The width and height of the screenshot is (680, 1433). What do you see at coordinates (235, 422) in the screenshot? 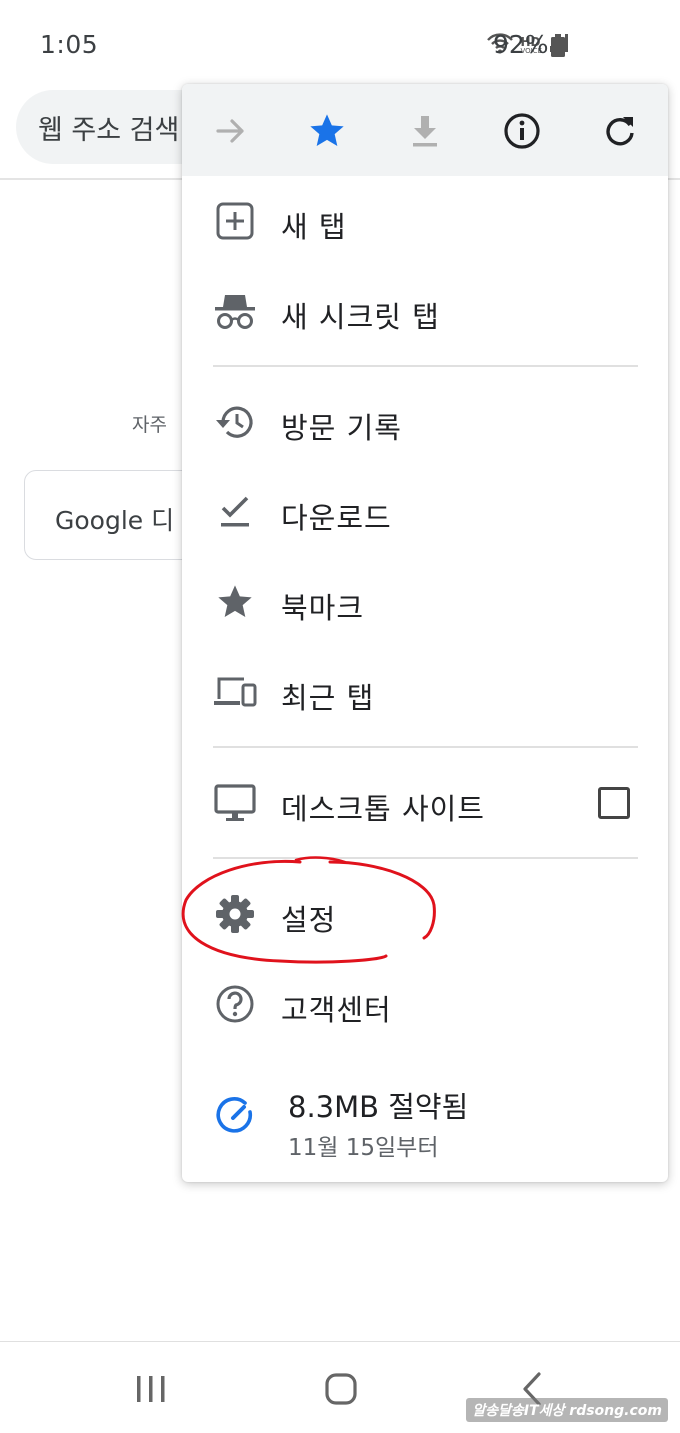
I see `history-icon` at bounding box center [235, 422].